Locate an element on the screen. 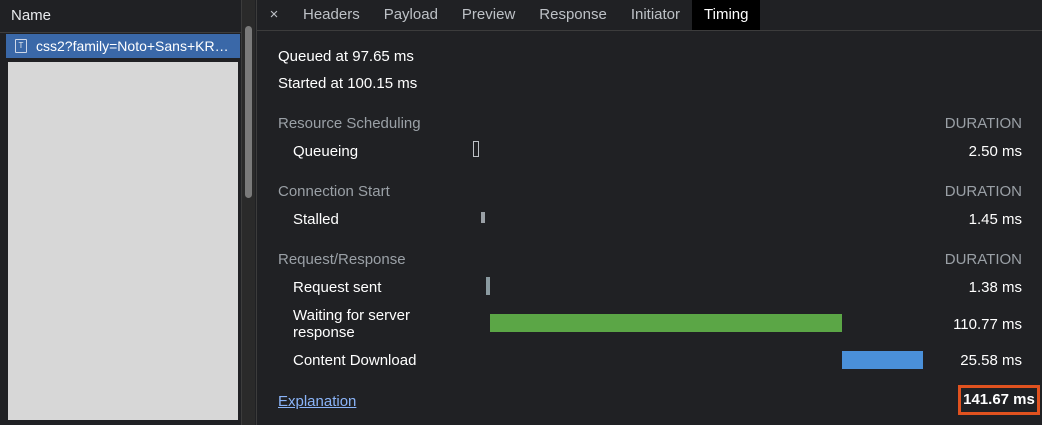 Image resolution: width=1042 pixels, height=425 pixels. section-request-response: Request/Response is located at coordinates (342, 259).